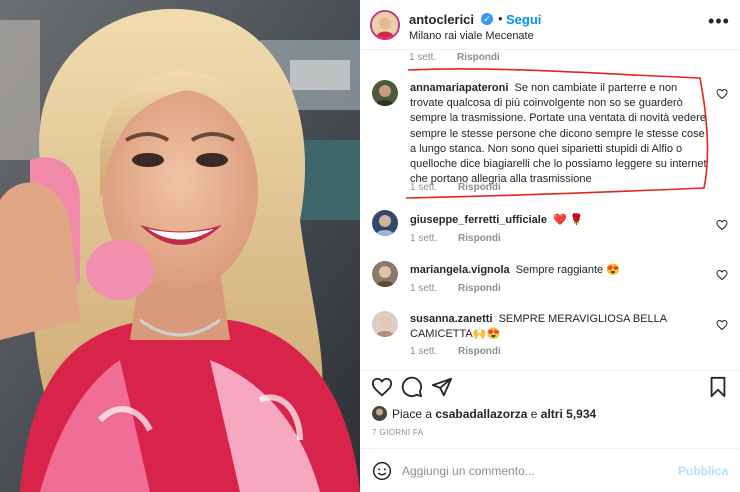  What do you see at coordinates (412, 414) in the screenshot?
I see `likes-prefix: Piace a` at bounding box center [412, 414].